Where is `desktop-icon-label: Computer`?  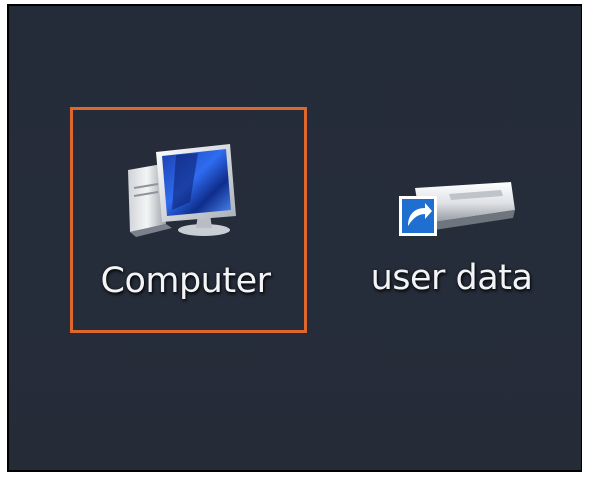 desktop-icon-label: Computer is located at coordinates (186, 281).